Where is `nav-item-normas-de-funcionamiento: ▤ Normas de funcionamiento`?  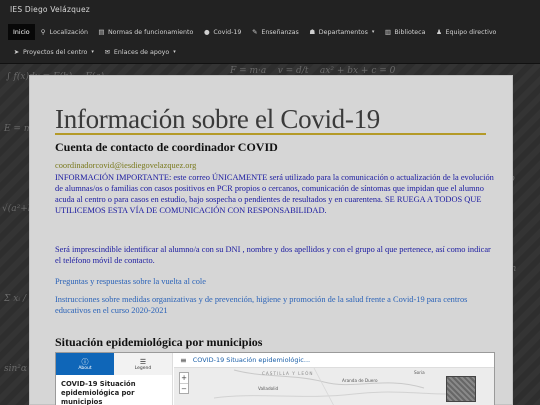 nav-item-normas-de-funcionamiento: ▤ Normas de funcionamiento is located at coordinates (145, 32).